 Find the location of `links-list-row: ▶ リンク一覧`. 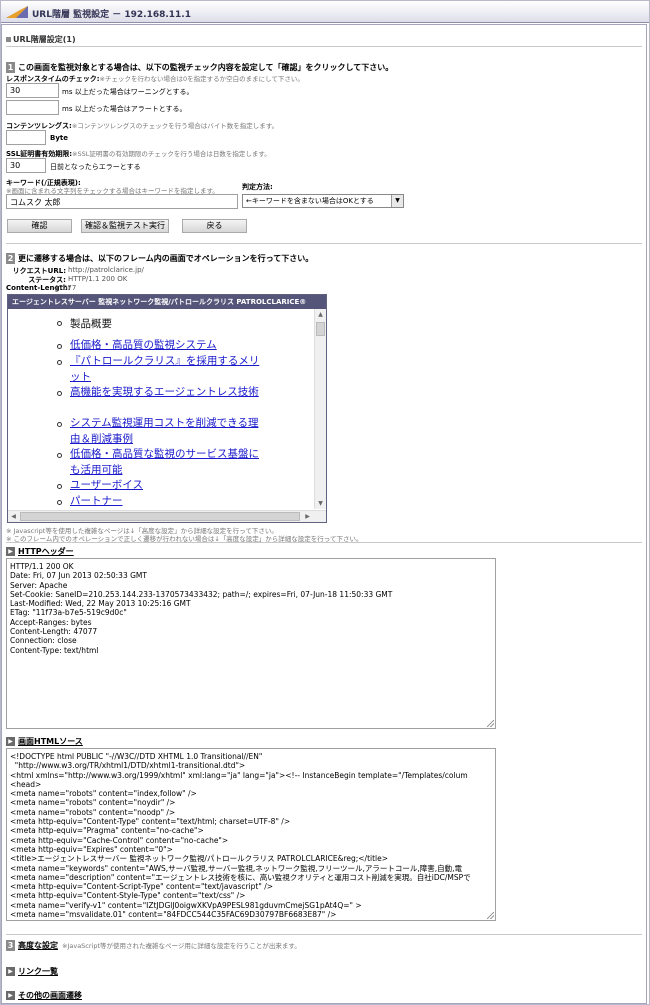

links-list-row: ▶ リンク一覧 is located at coordinates (32, 971).